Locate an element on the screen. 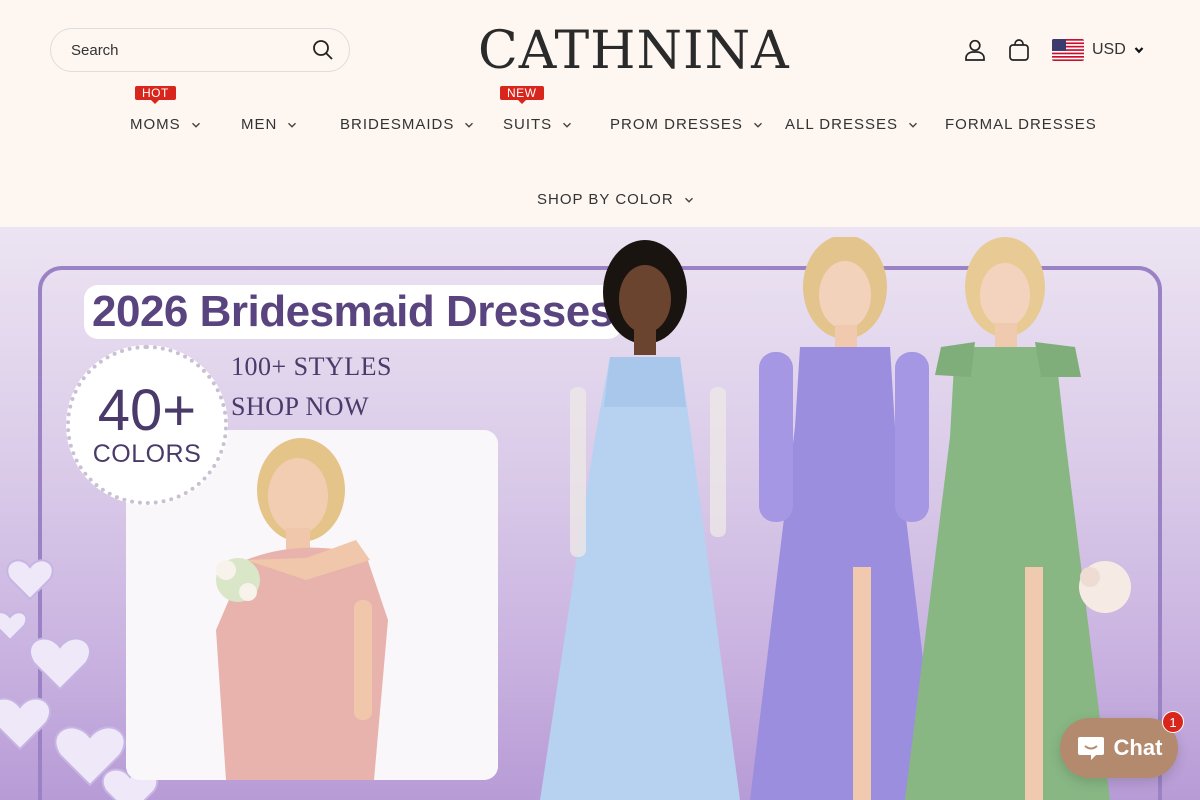  search-bar is located at coordinates (200, 50).